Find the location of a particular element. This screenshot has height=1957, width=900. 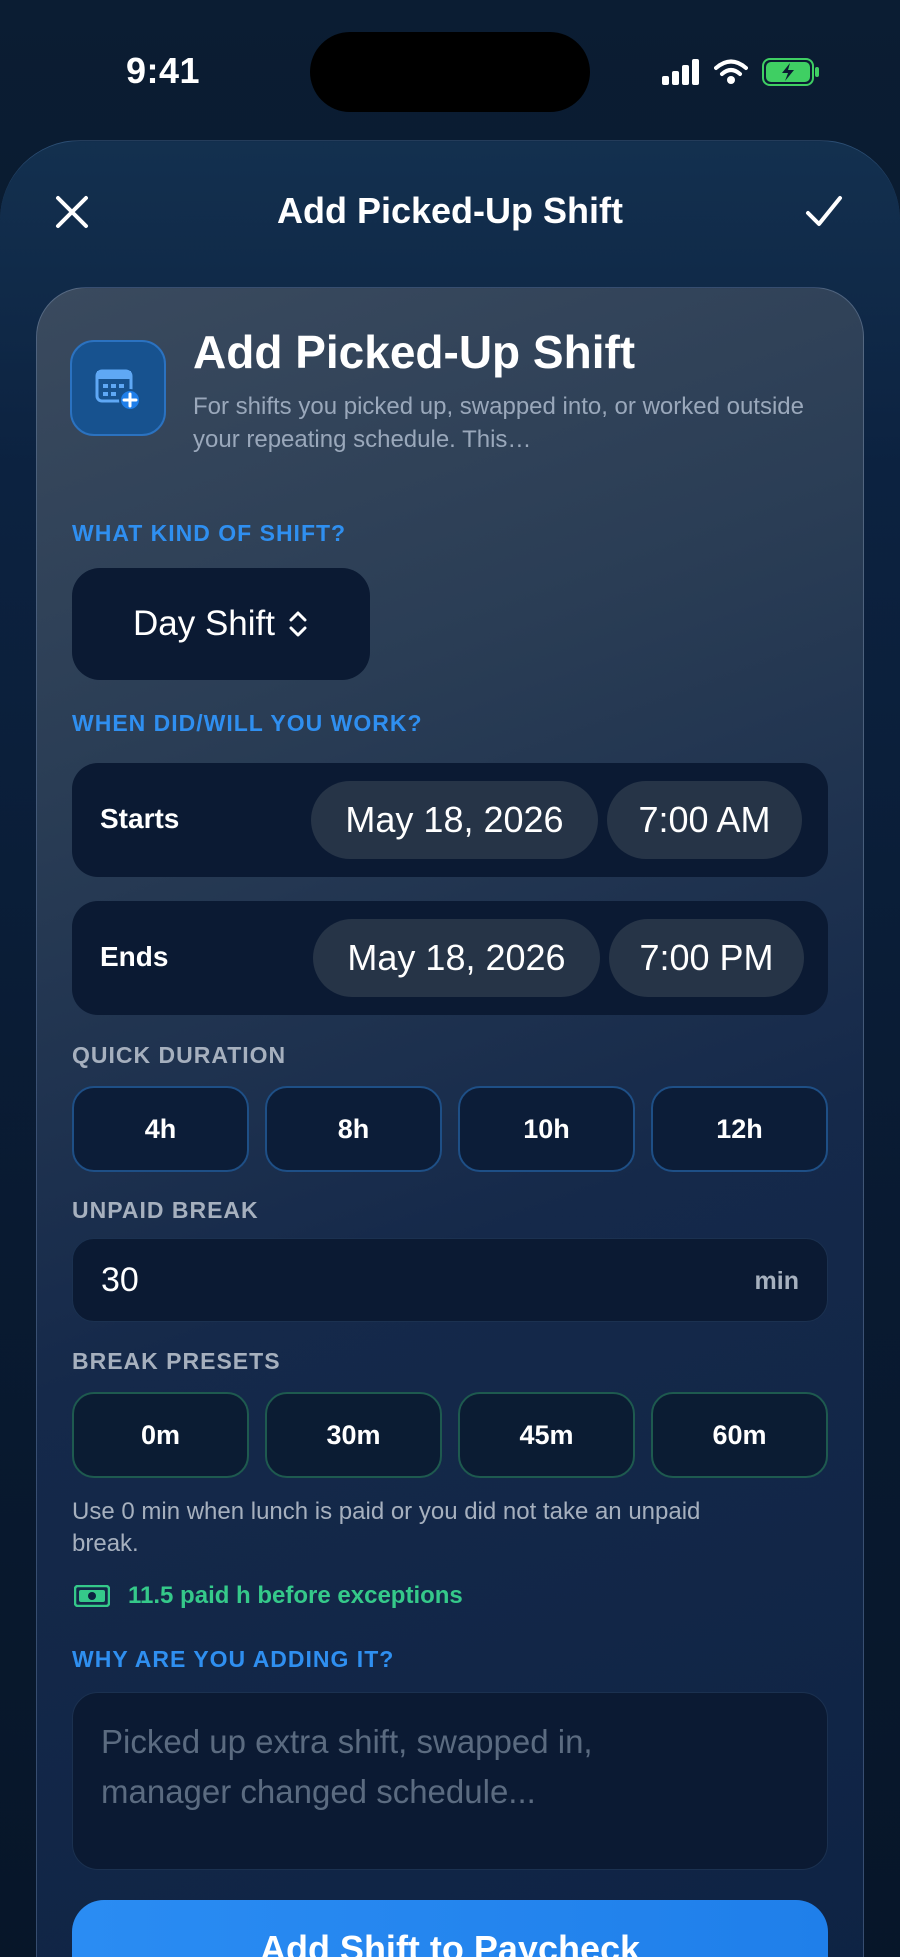

break-60m-button: 60m is located at coordinates (739, 1435).